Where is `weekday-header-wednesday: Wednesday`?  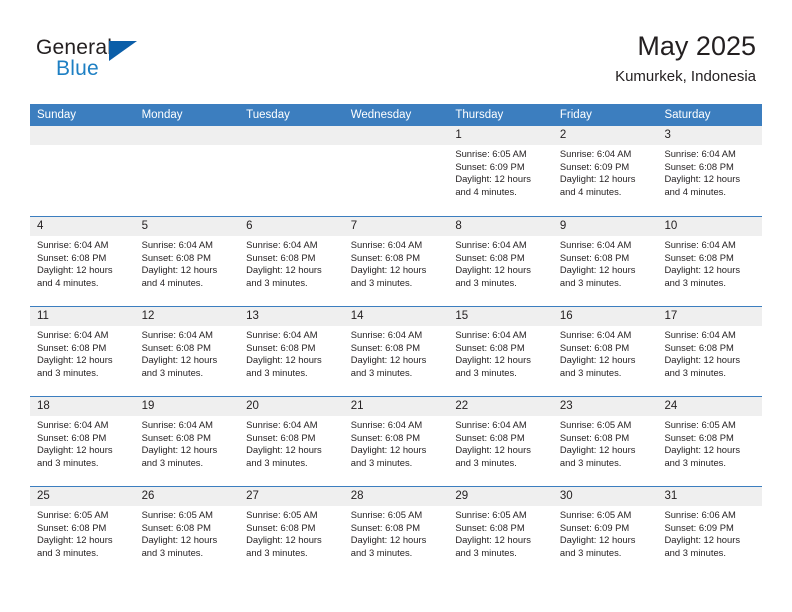 weekday-header-wednesday: Wednesday is located at coordinates (381, 115).